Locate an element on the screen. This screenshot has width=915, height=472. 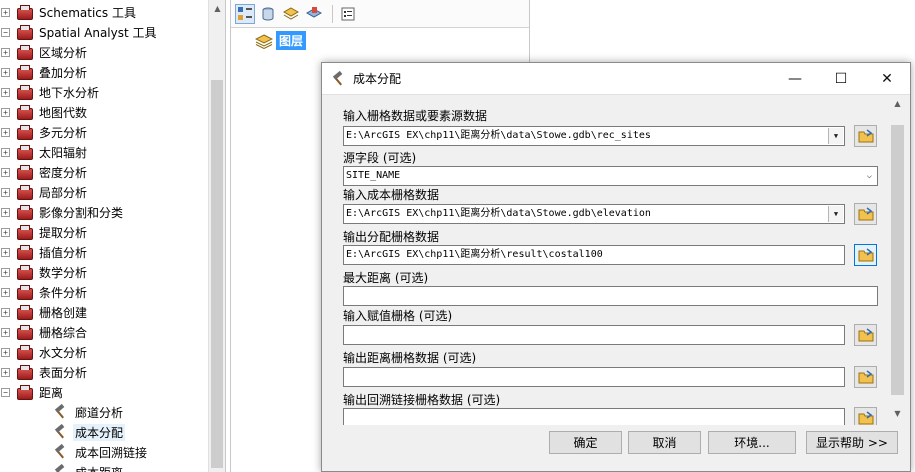
dialog-scrollbar: ▲ ▼ is located at coordinates (897, 260).